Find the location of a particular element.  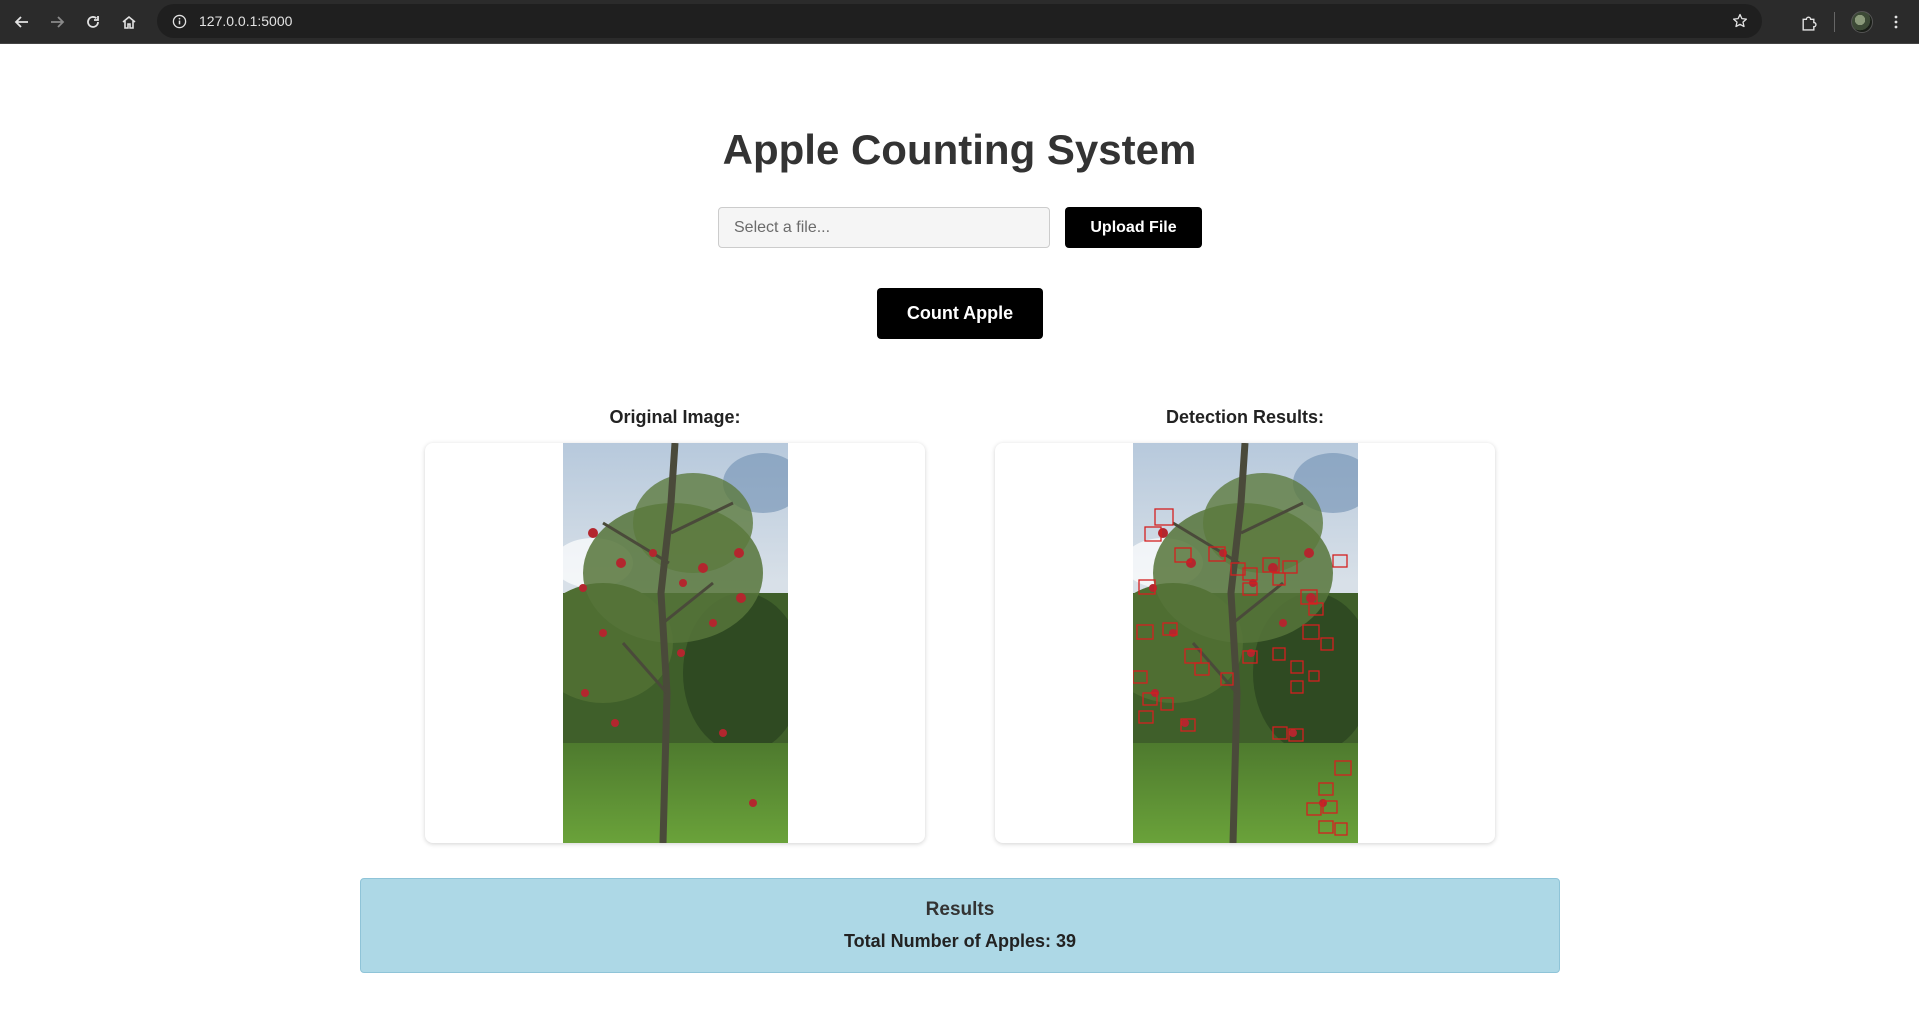

original-image-label: Original Image: is located at coordinates (675, 417).